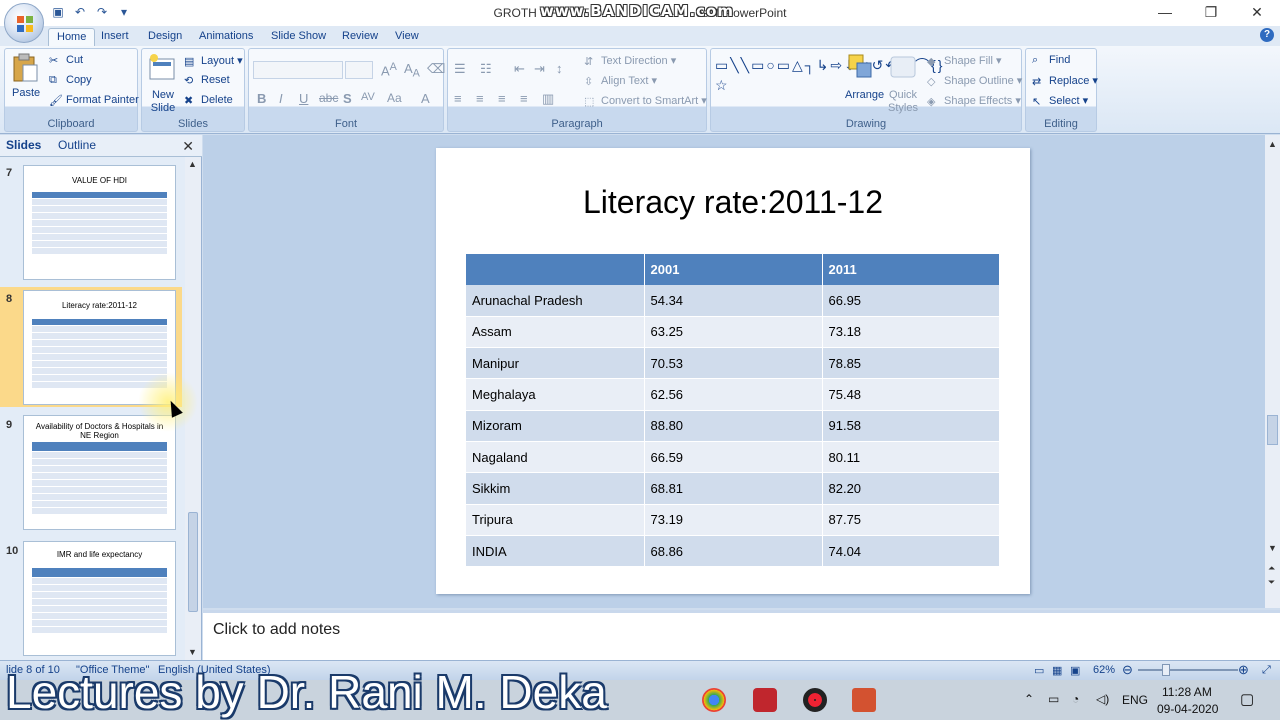 This screenshot has height=720, width=1280. Describe the element at coordinates (1271, 582) in the screenshot. I see `next-slide-icon: ⏷` at that location.